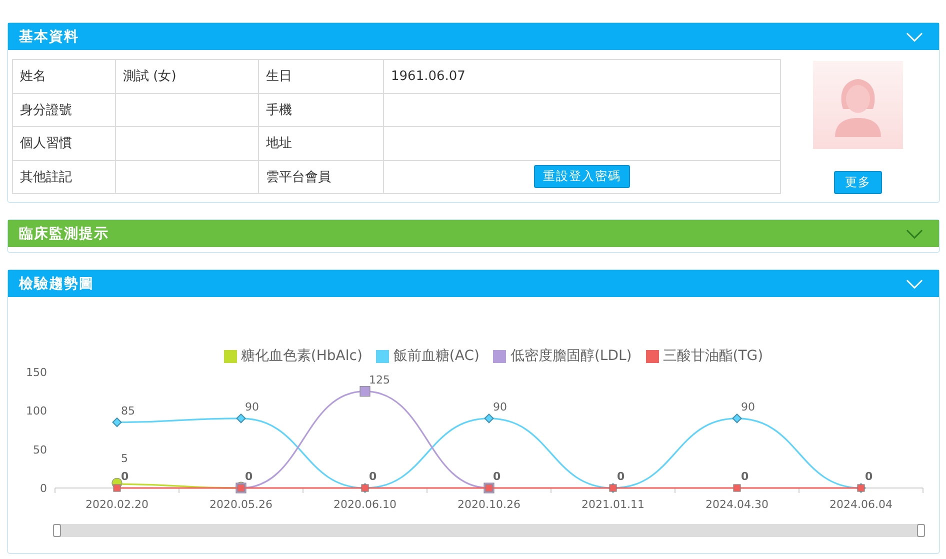 Image resolution: width=946 pixels, height=559 pixels. I want to click on table-cell: 雲平台會員, so click(298, 177).